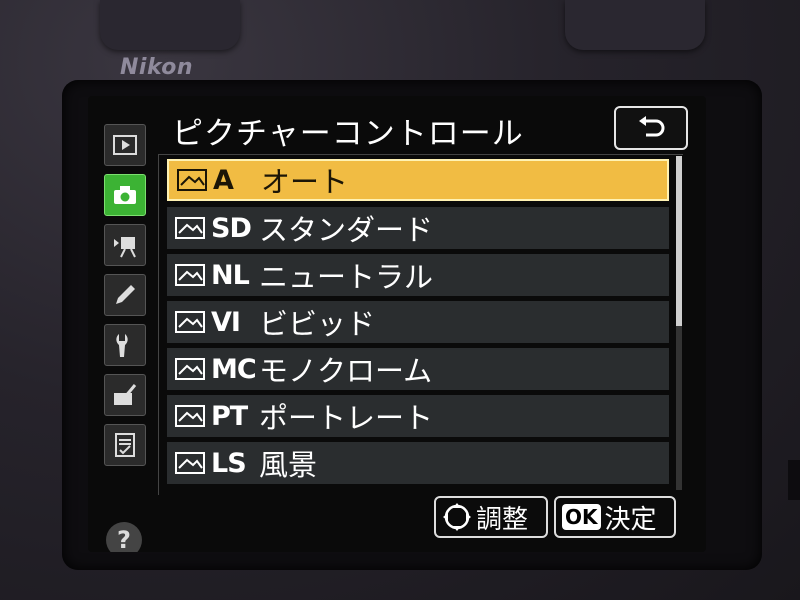 This screenshot has width=800, height=600. Describe the element at coordinates (794, 480) in the screenshot. I see `camera-side-edge` at that location.